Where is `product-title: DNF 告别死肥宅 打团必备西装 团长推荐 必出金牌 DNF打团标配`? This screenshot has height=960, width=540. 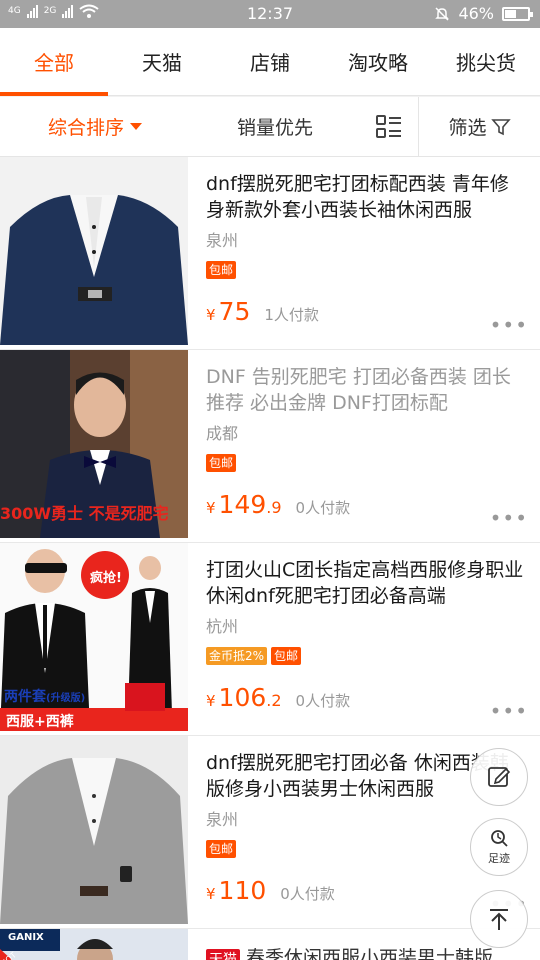 product-title: DNF 告别死肥宅 打团必备西装 团长推荐 必出金牌 DNF打团标配 is located at coordinates (366, 390).